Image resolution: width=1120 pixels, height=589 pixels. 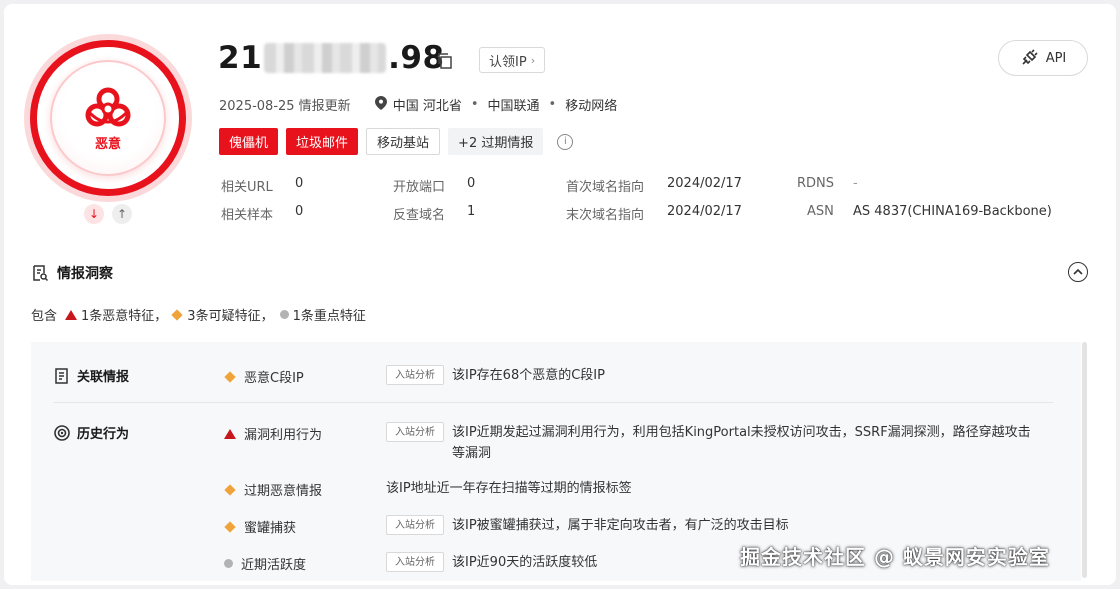 I want to click on row-text: 该IP地址近一年存在扫描等过期的情报标签, so click(x=509, y=488).